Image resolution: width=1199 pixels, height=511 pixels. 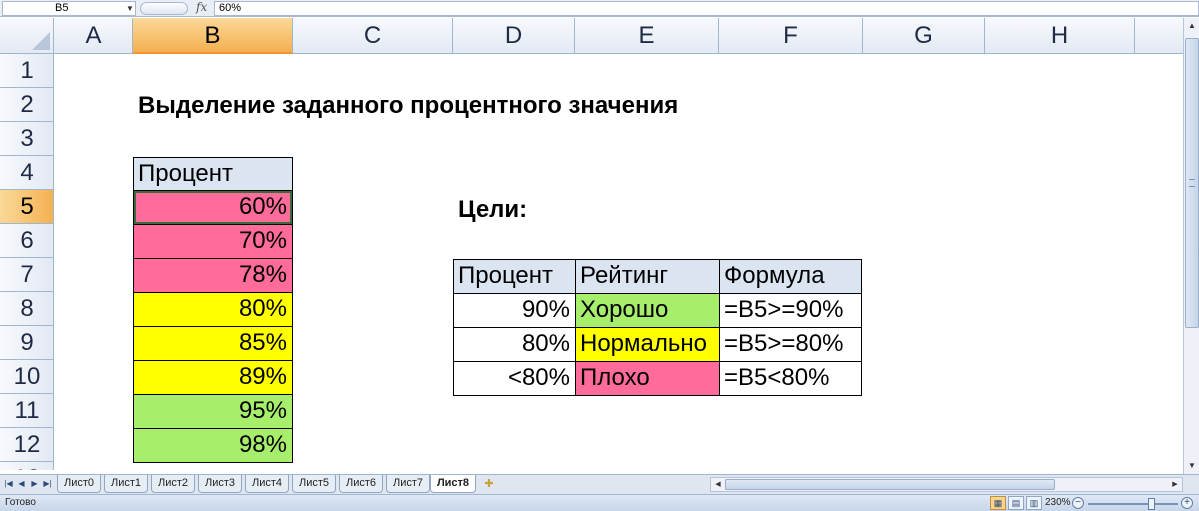 I want to click on sheet-tab: Лист6, so click(x=361, y=484).